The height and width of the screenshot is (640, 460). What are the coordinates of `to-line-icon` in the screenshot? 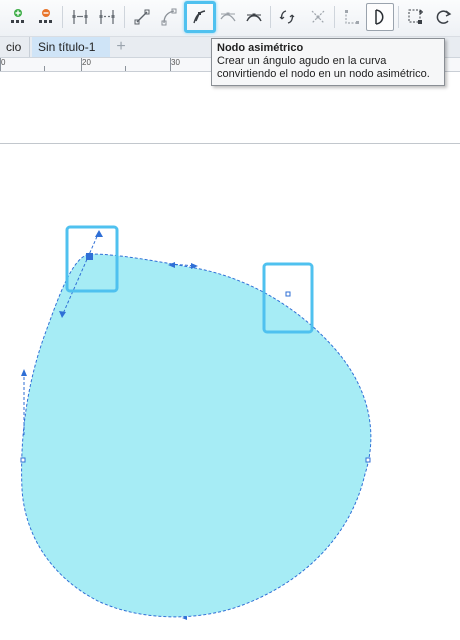 It's located at (142, 17).